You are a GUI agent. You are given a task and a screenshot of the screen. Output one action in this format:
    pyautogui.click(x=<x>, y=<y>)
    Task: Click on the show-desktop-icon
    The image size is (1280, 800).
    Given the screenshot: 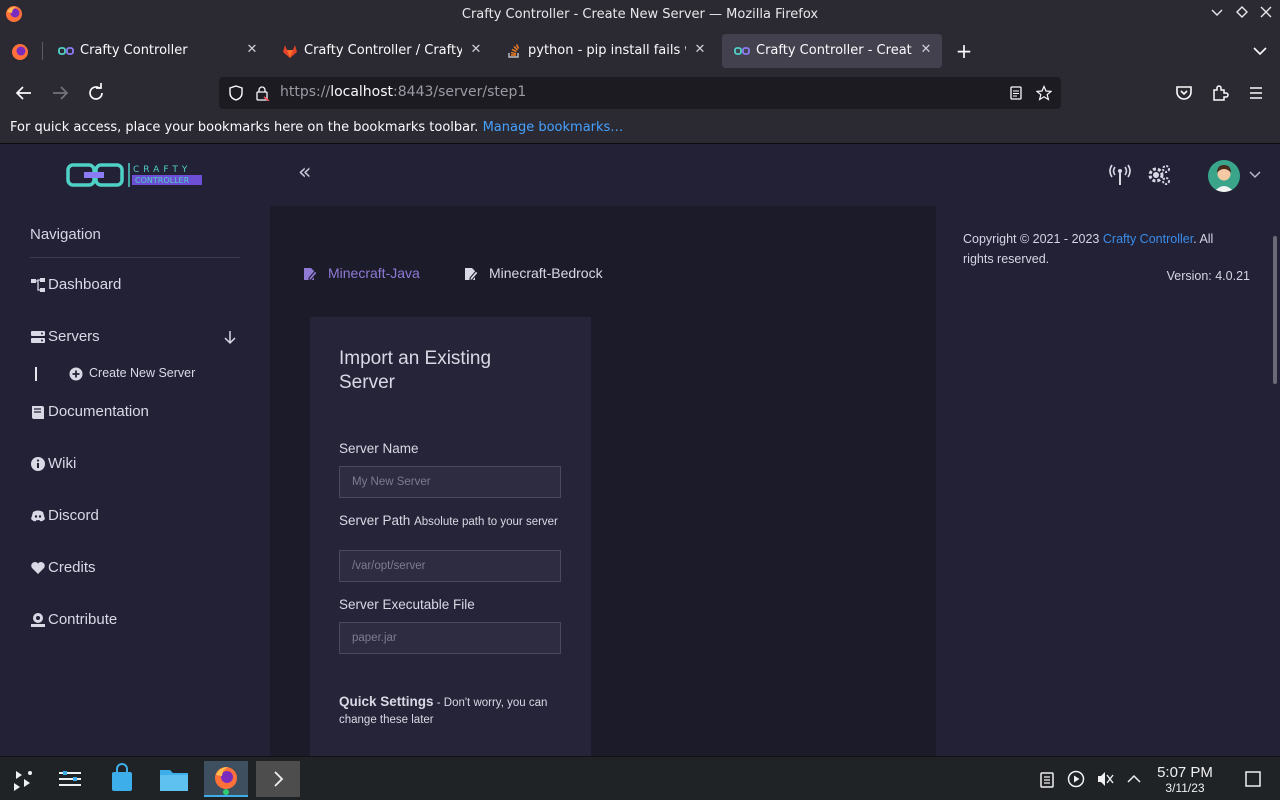 What is the action you would take?
    pyautogui.click(x=1253, y=779)
    